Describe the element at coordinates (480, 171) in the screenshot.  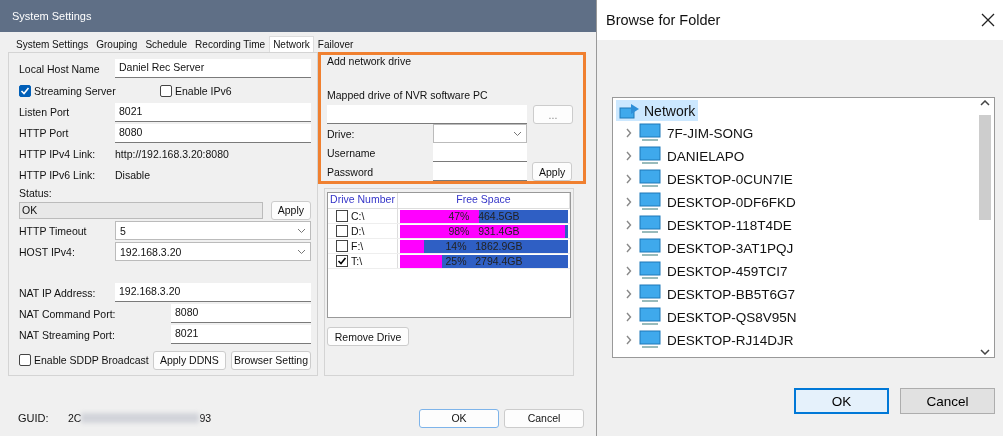
I see `password-field` at that location.